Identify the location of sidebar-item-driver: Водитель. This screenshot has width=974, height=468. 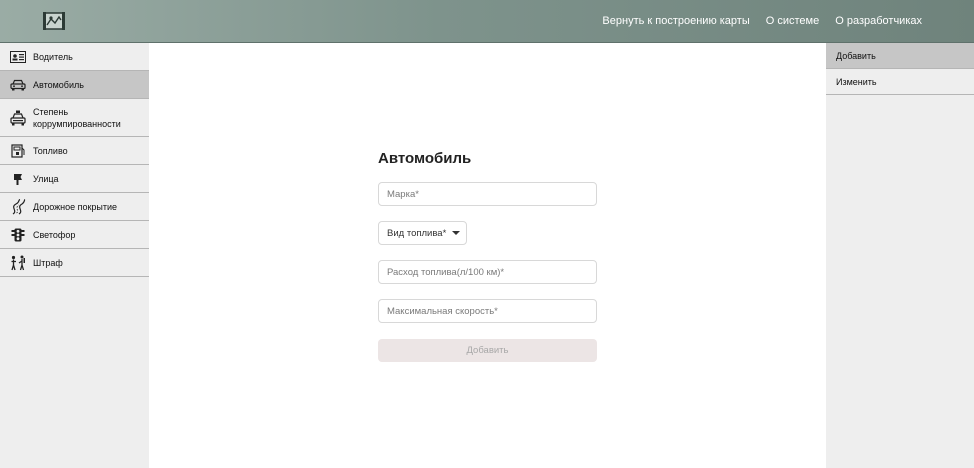
(74, 57).